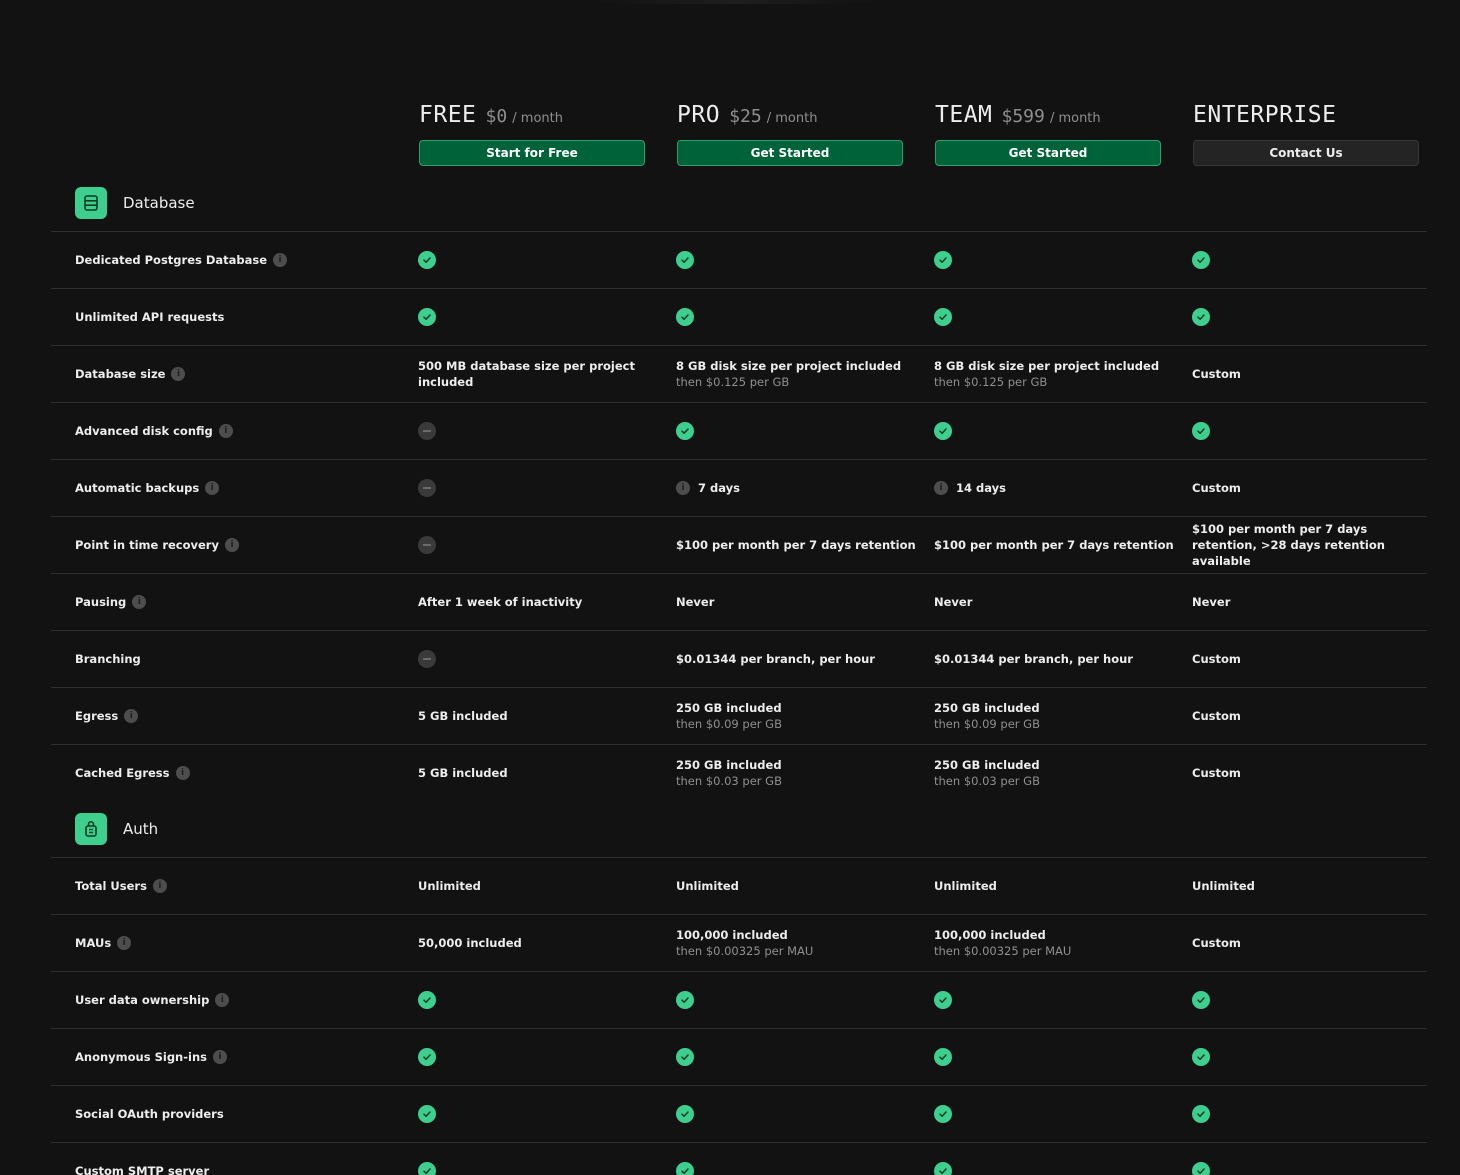 This screenshot has height=1175, width=1460. What do you see at coordinates (1306, 117) in the screenshot?
I see `plan-title: ENTERPRISE` at bounding box center [1306, 117].